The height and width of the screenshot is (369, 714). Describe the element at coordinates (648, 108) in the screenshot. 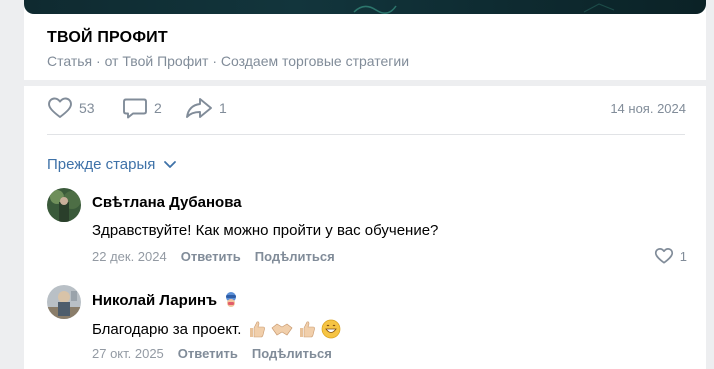

I see `post-date: 14 ноя. 2024` at that location.